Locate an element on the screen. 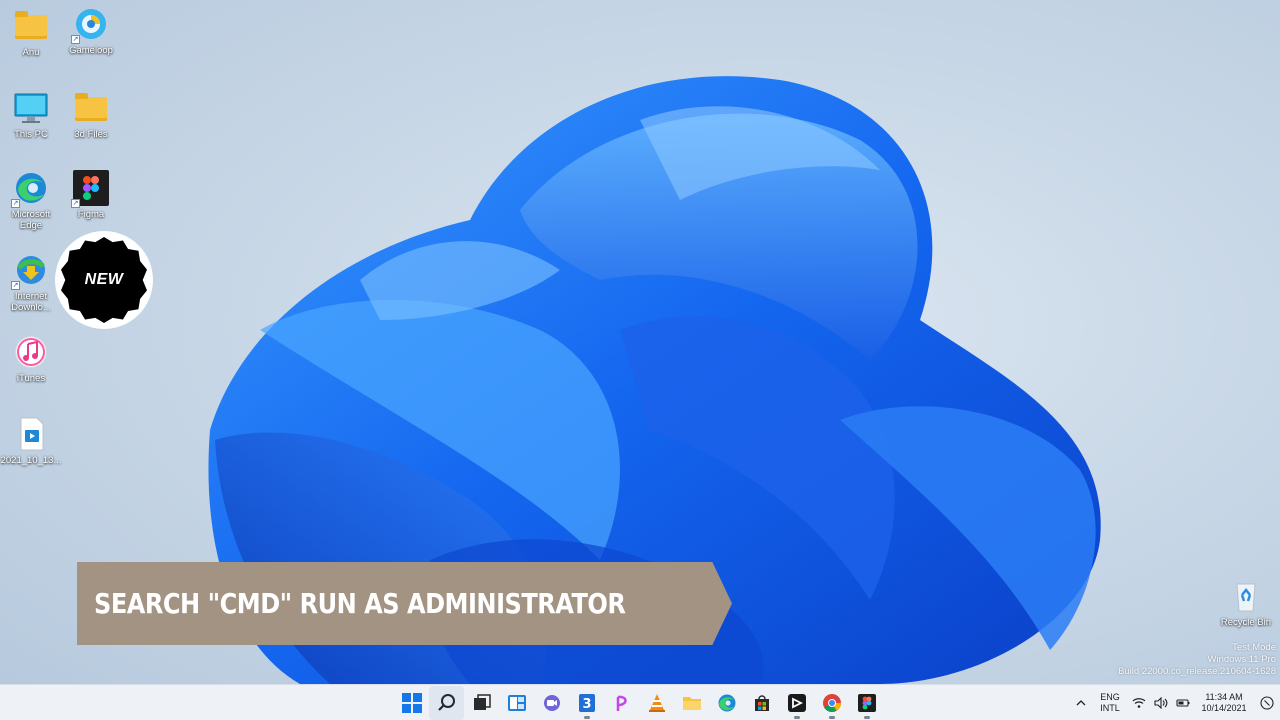 This screenshot has width=1280, height=720. figma-button is located at coordinates (866, 703).